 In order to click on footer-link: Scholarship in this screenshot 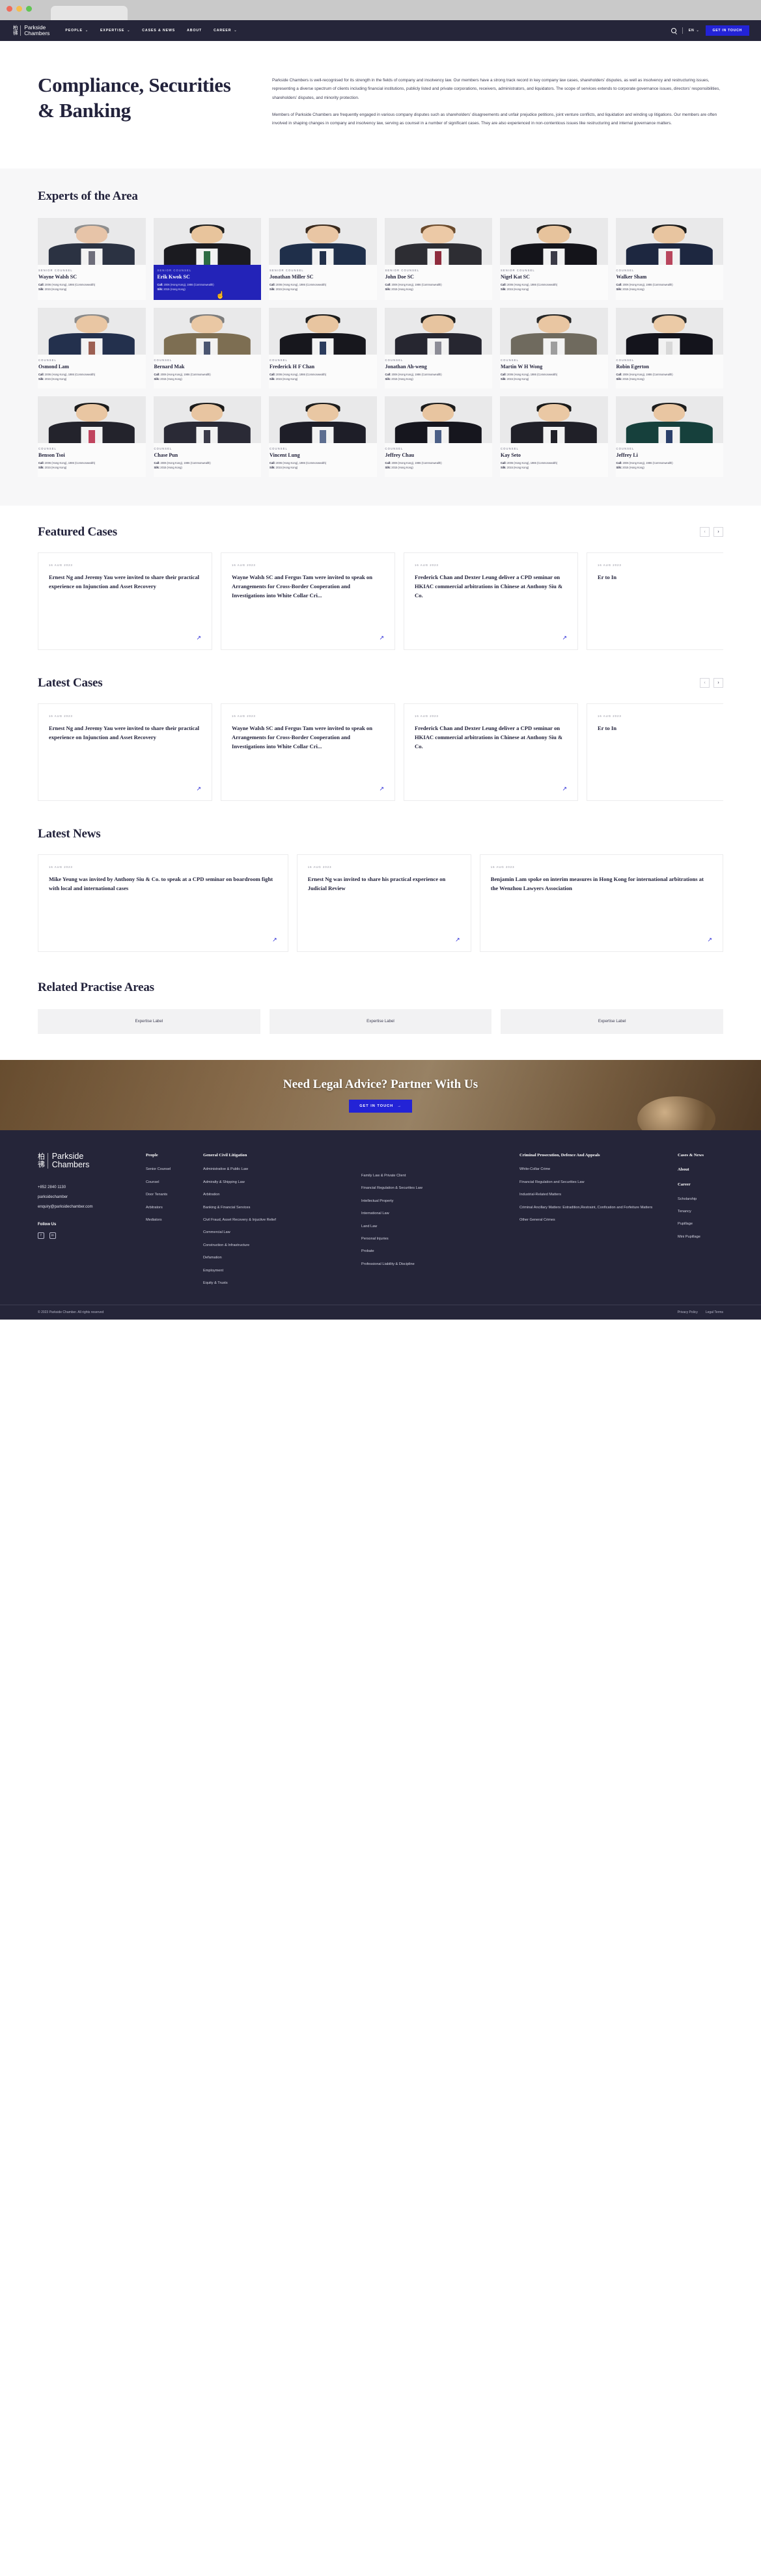, I will do `click(700, 1199)`.